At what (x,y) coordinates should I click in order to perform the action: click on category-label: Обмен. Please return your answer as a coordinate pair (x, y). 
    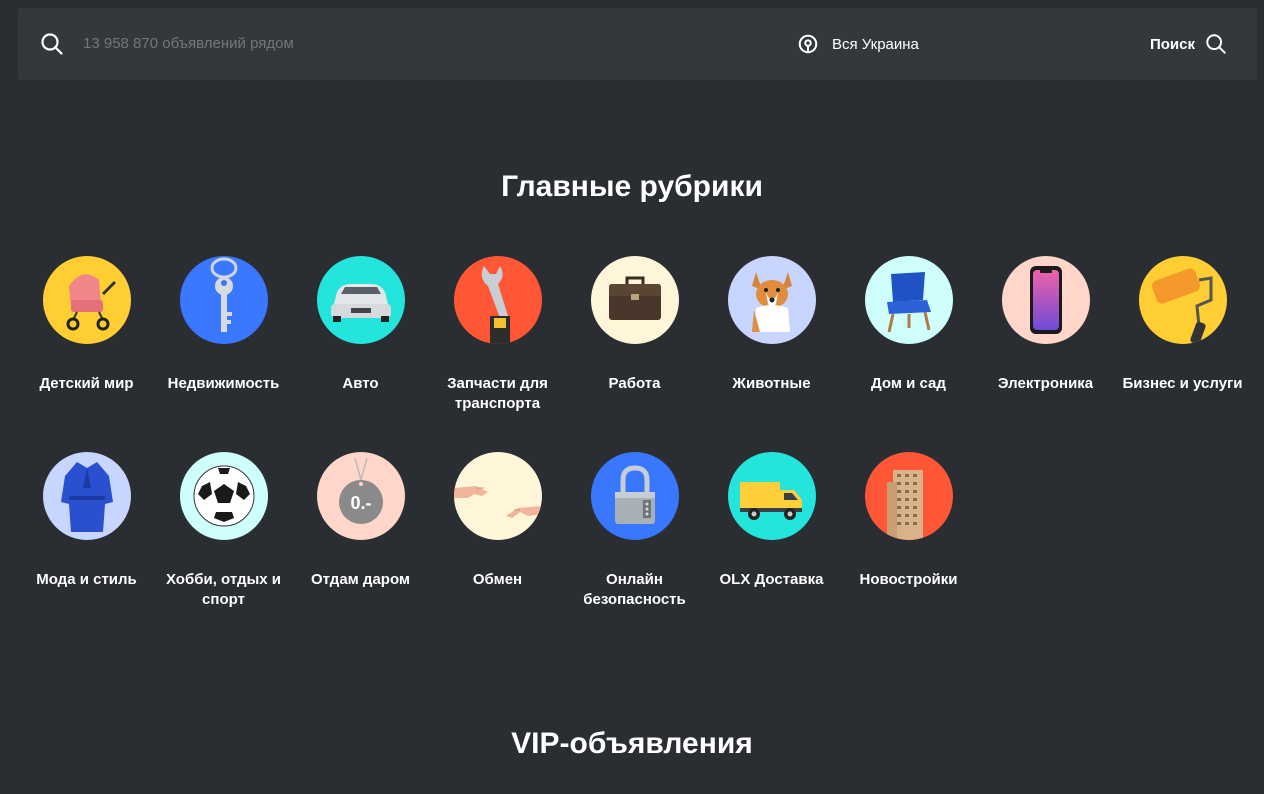
    Looking at the image, I should click on (497, 579).